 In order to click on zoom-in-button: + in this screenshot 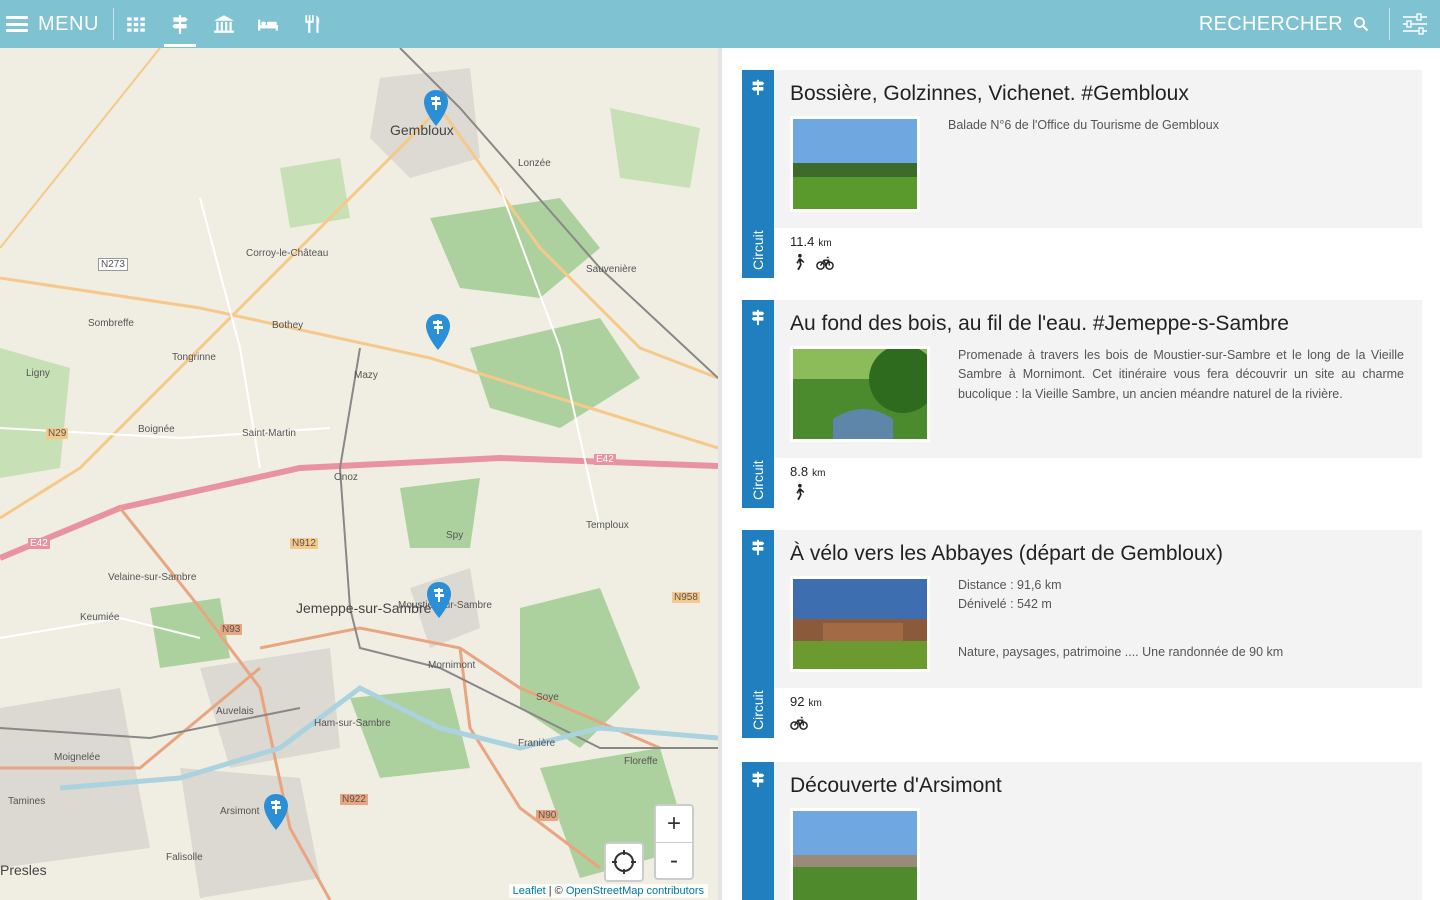, I will do `click(674, 824)`.